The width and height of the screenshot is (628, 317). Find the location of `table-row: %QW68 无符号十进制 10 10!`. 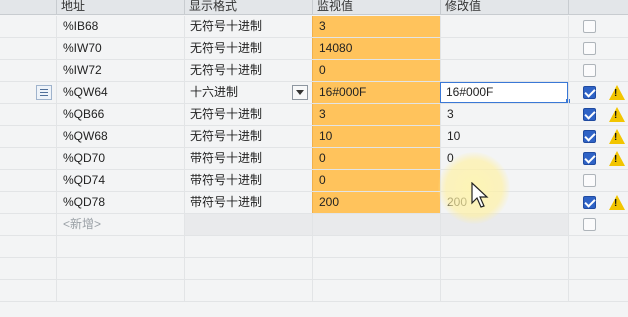

table-row: %QW68 无符号十进制 10 10! is located at coordinates (314, 137).